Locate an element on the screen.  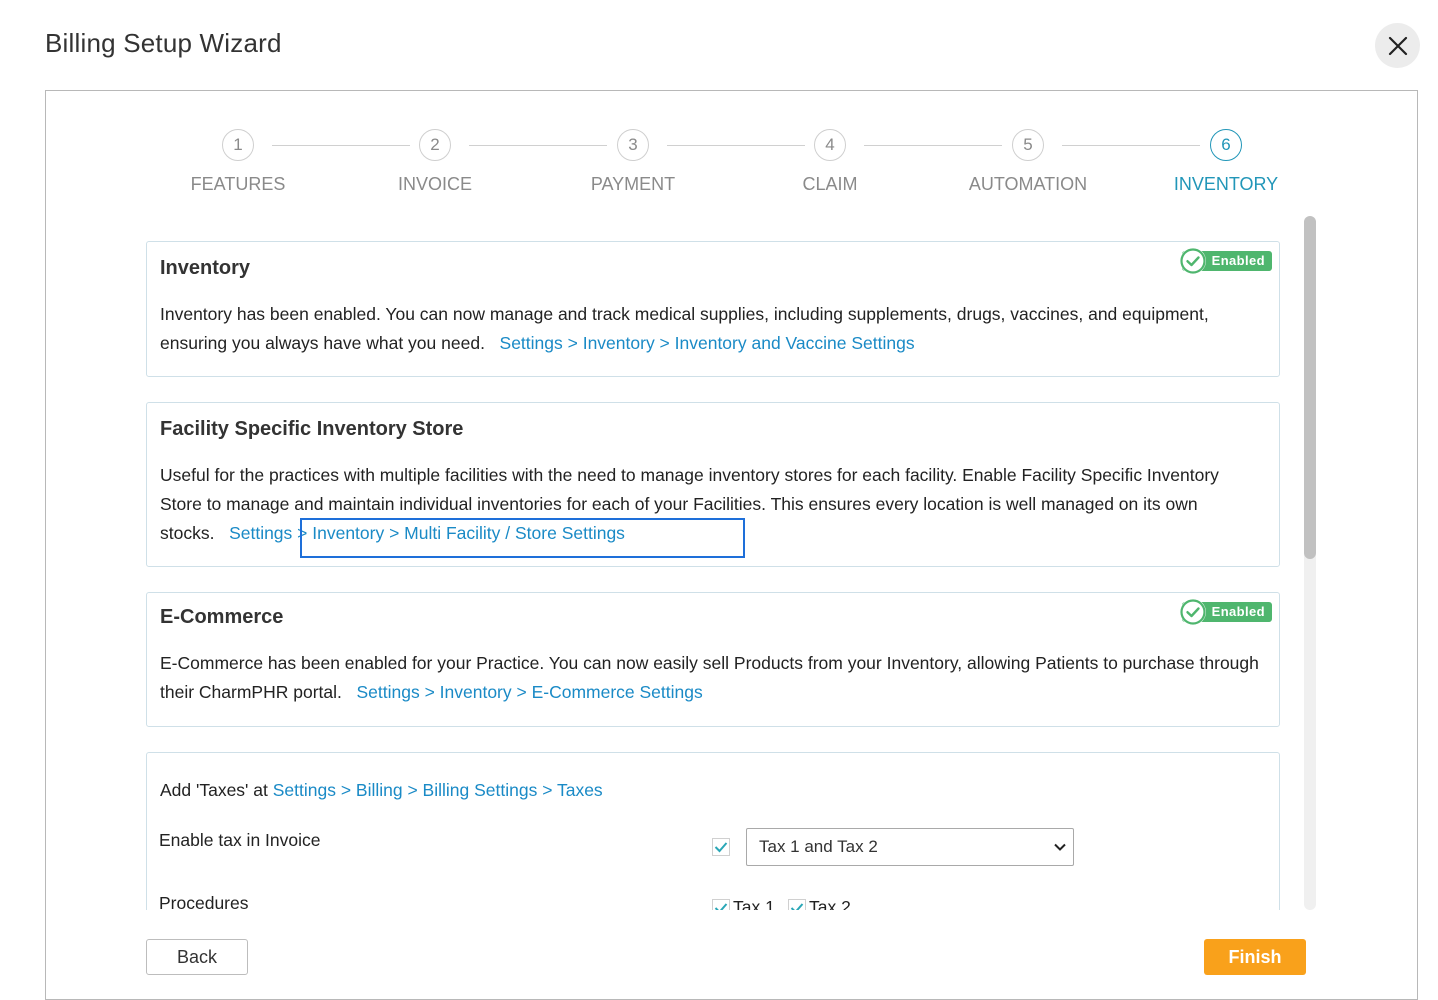
step-label: INVOICE is located at coordinates (434, 184).